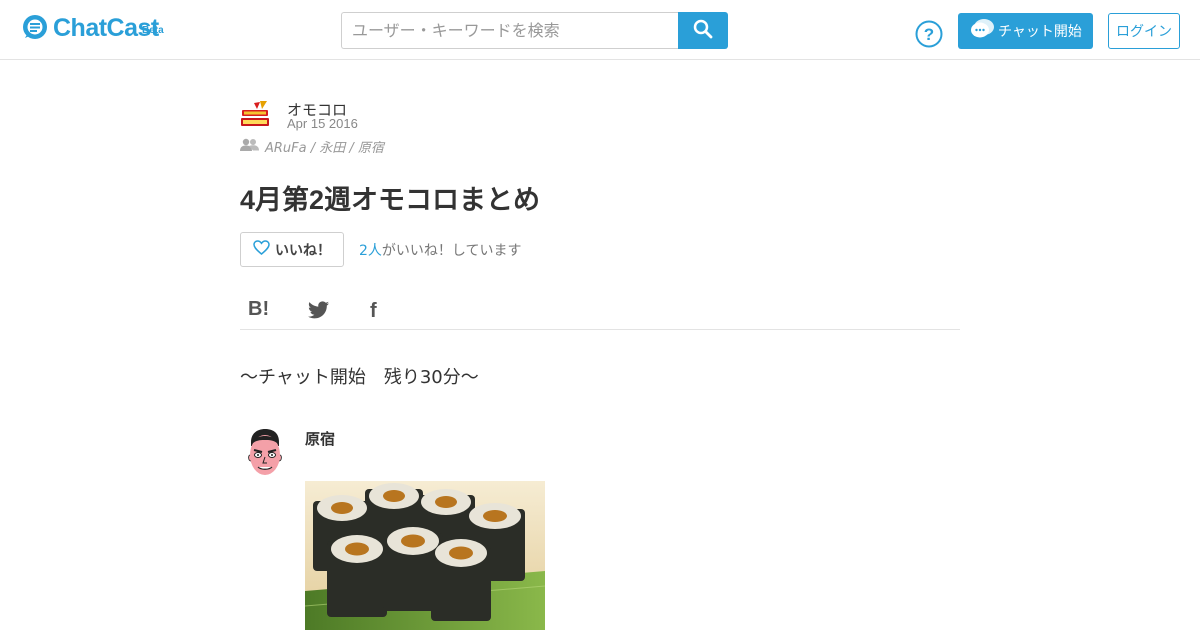  Describe the element at coordinates (983, 31) in the screenshot. I see `chat-bubble-icon` at that location.